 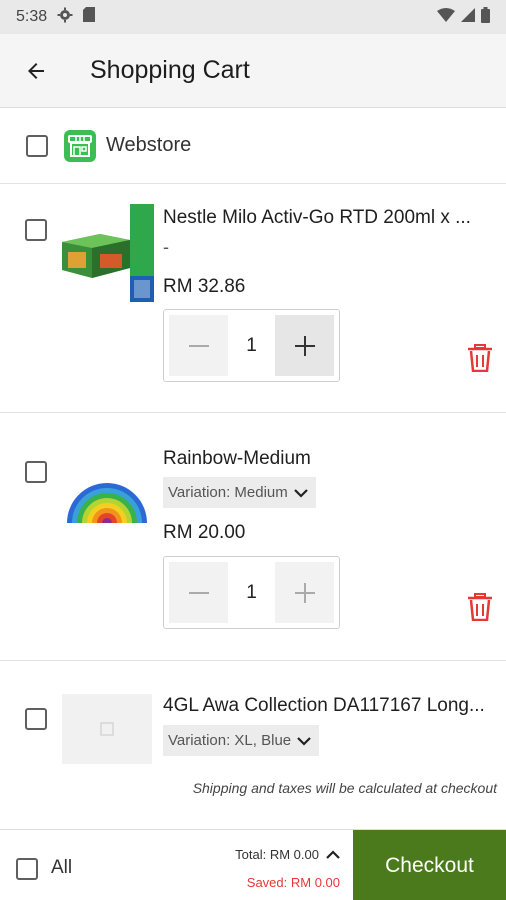 I want to click on store-row: Webstore, so click(x=253, y=146).